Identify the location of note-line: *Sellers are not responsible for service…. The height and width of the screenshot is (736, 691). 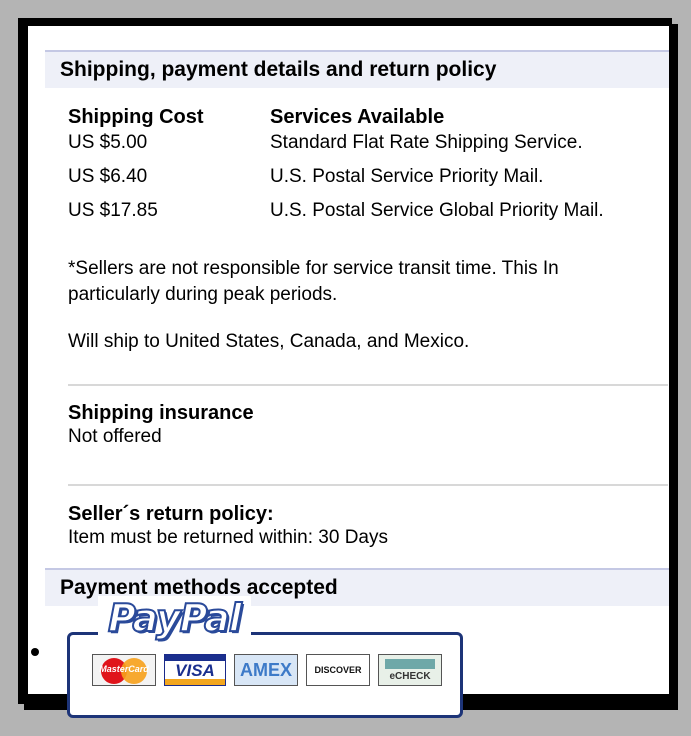
(313, 268).